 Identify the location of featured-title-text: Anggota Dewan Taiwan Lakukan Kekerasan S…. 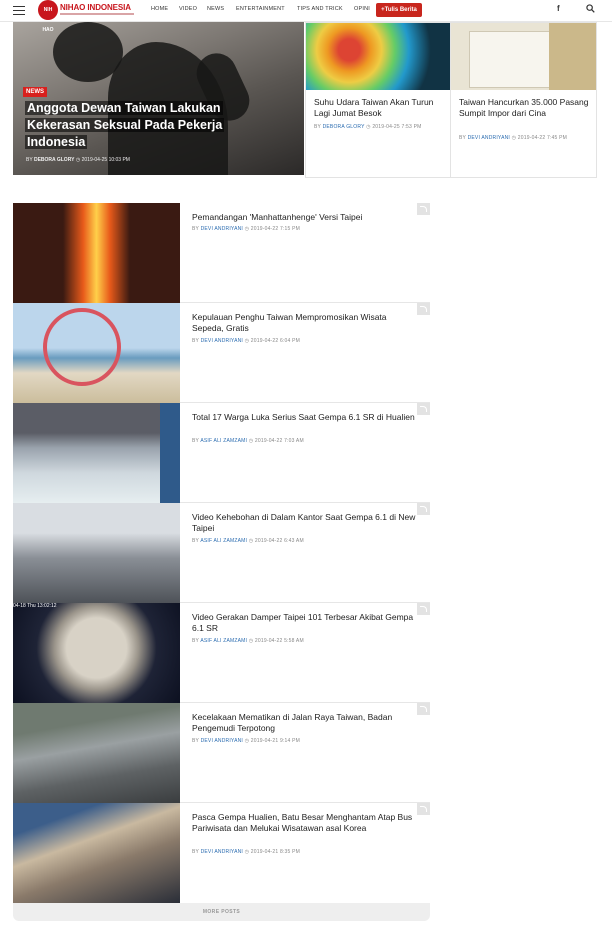
(125, 125).